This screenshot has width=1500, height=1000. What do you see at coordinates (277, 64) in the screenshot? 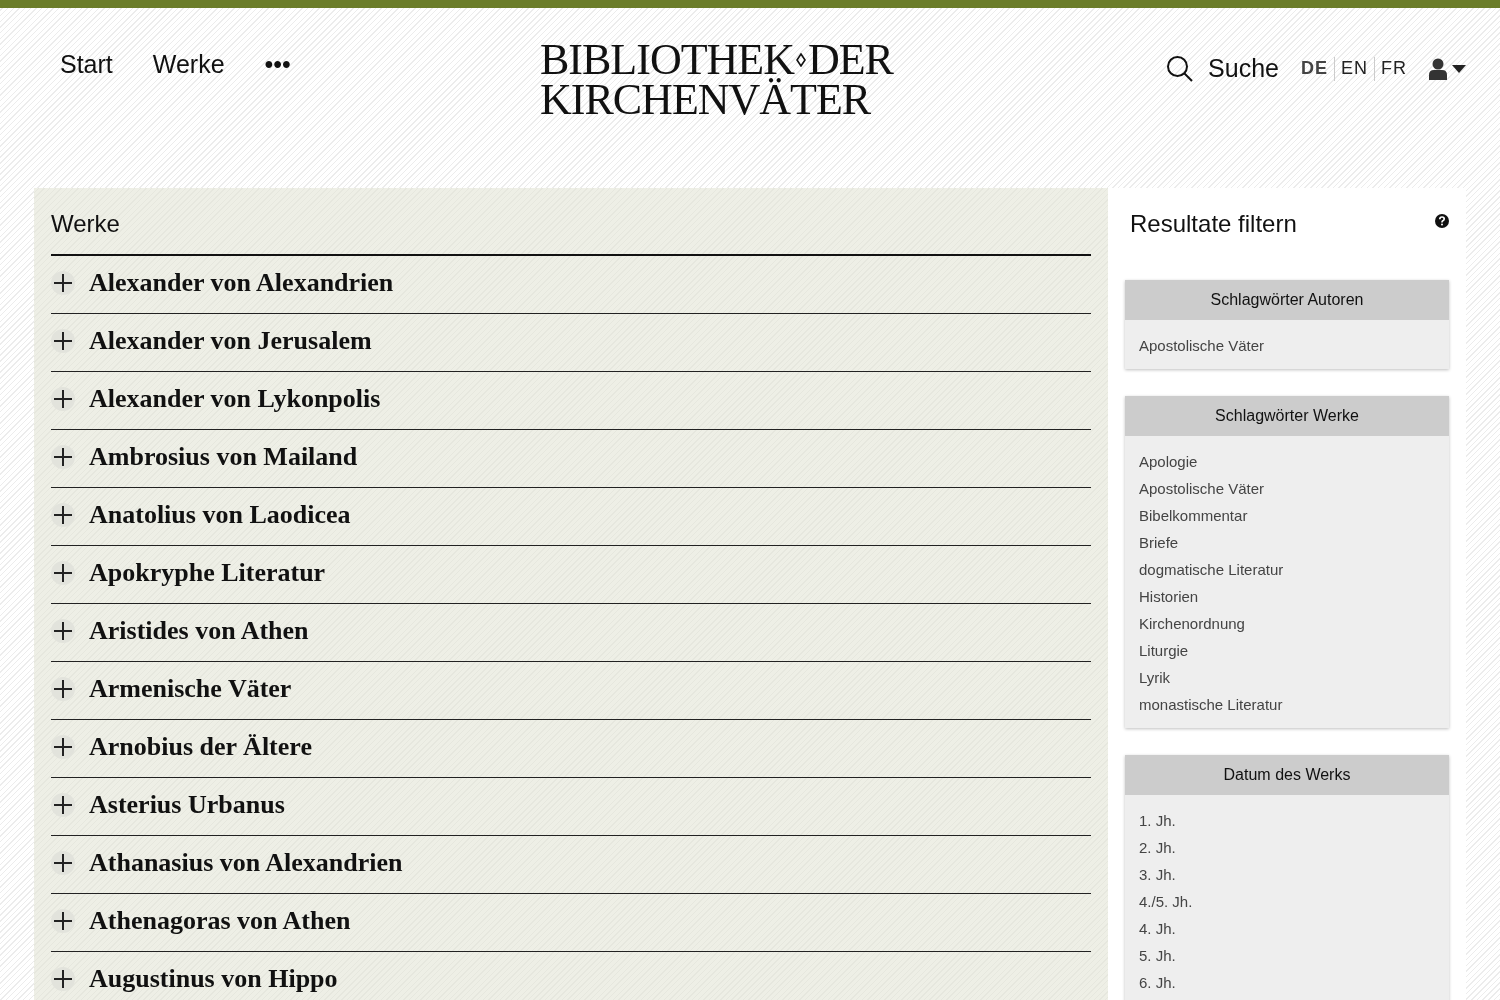
I see `nav-link: •••` at bounding box center [277, 64].